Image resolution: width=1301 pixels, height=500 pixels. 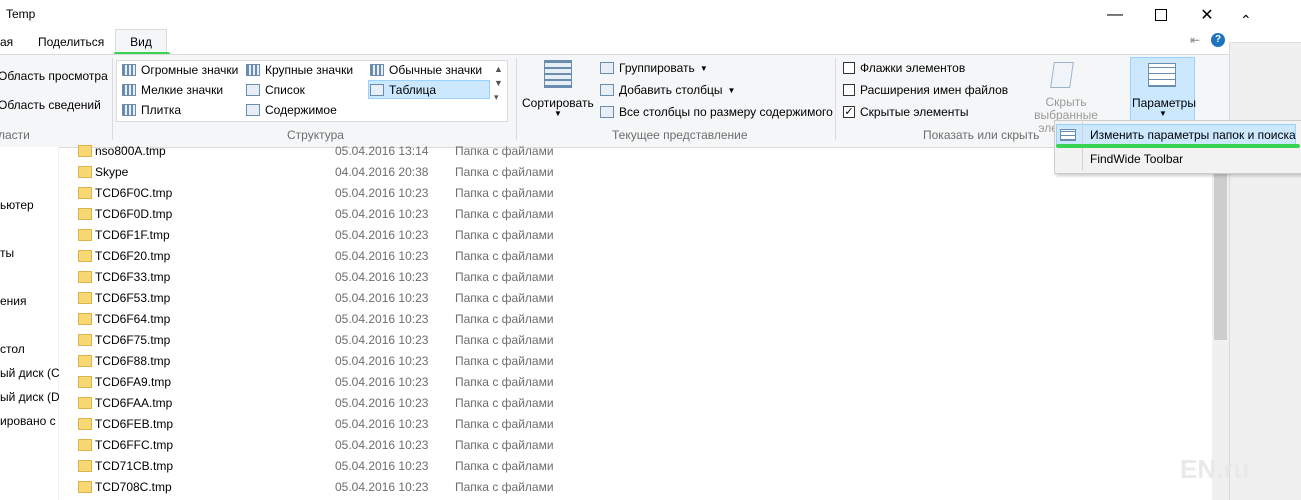 I want to click on ribbon-tabs, so click(x=614, y=42).